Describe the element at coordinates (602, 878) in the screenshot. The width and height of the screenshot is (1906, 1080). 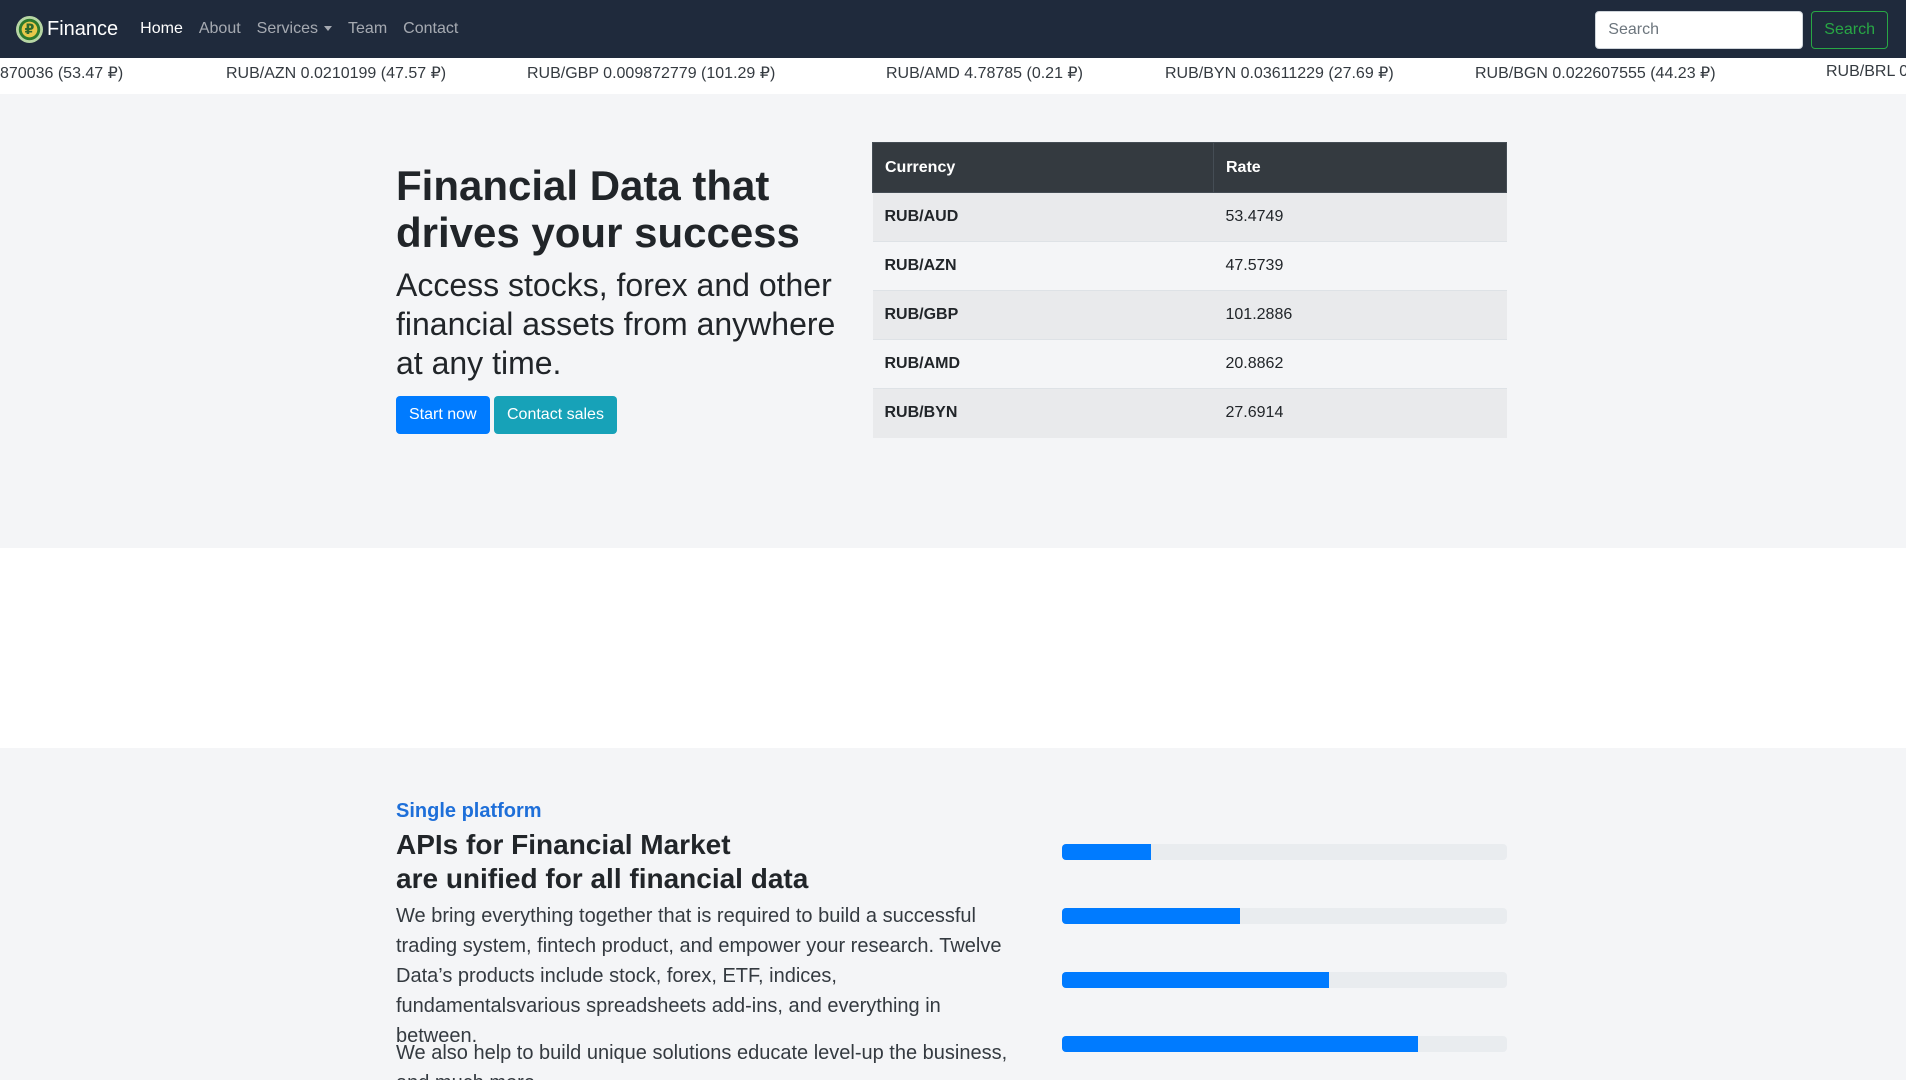
I see `section-title-line: are unified for all financial data` at that location.